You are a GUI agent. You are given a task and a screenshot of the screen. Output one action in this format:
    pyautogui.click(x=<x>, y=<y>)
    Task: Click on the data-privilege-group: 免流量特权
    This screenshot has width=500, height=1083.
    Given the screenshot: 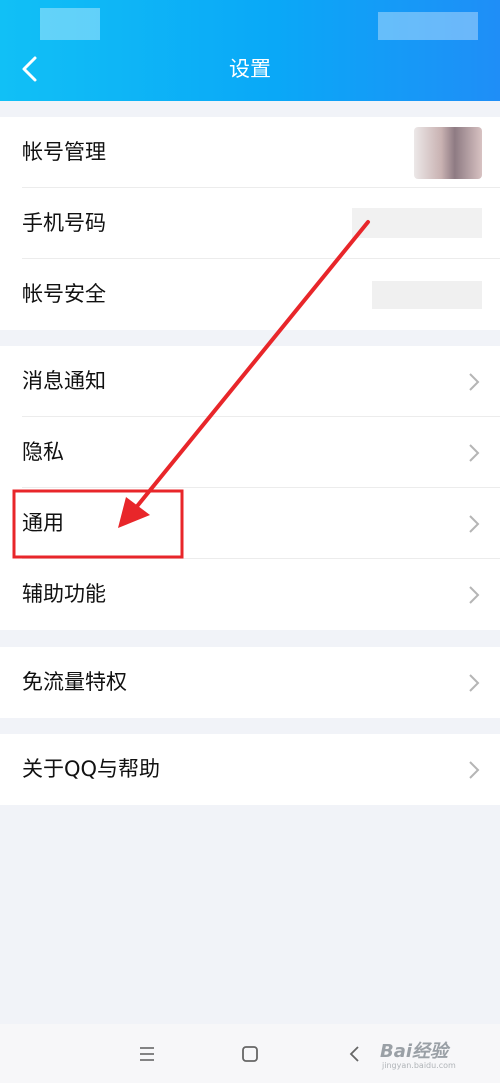 What is the action you would take?
    pyautogui.click(x=250, y=682)
    